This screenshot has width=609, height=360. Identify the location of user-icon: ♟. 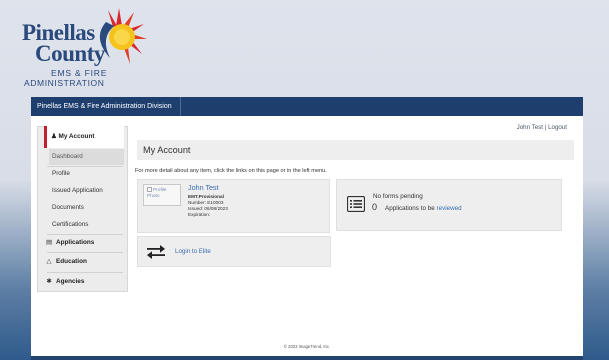
(54, 136).